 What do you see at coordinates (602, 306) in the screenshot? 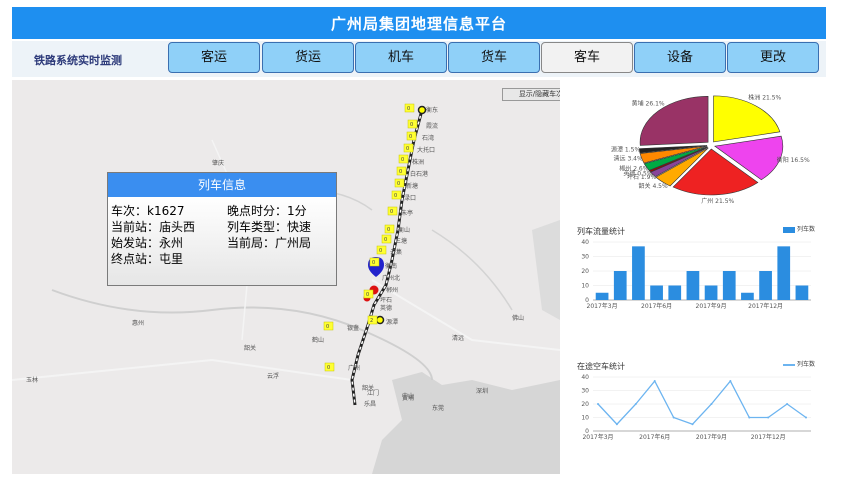
I see `x-tick-label: 2017年3月` at bounding box center [602, 306].